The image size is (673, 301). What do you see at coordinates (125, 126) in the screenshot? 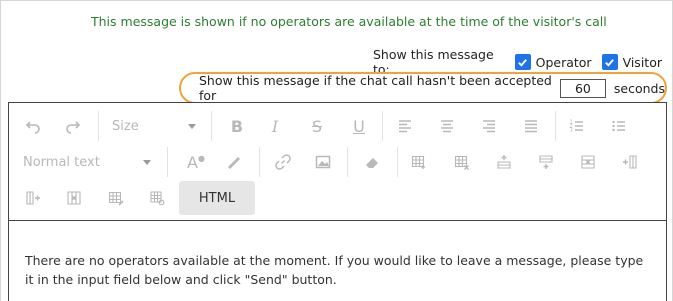
I see `size-dropdown-label: Size` at bounding box center [125, 126].